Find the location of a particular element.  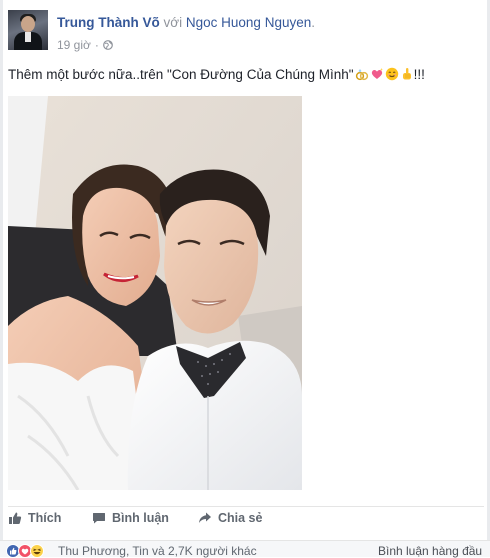

post-meta: 19 giờ · is located at coordinates (85, 45).